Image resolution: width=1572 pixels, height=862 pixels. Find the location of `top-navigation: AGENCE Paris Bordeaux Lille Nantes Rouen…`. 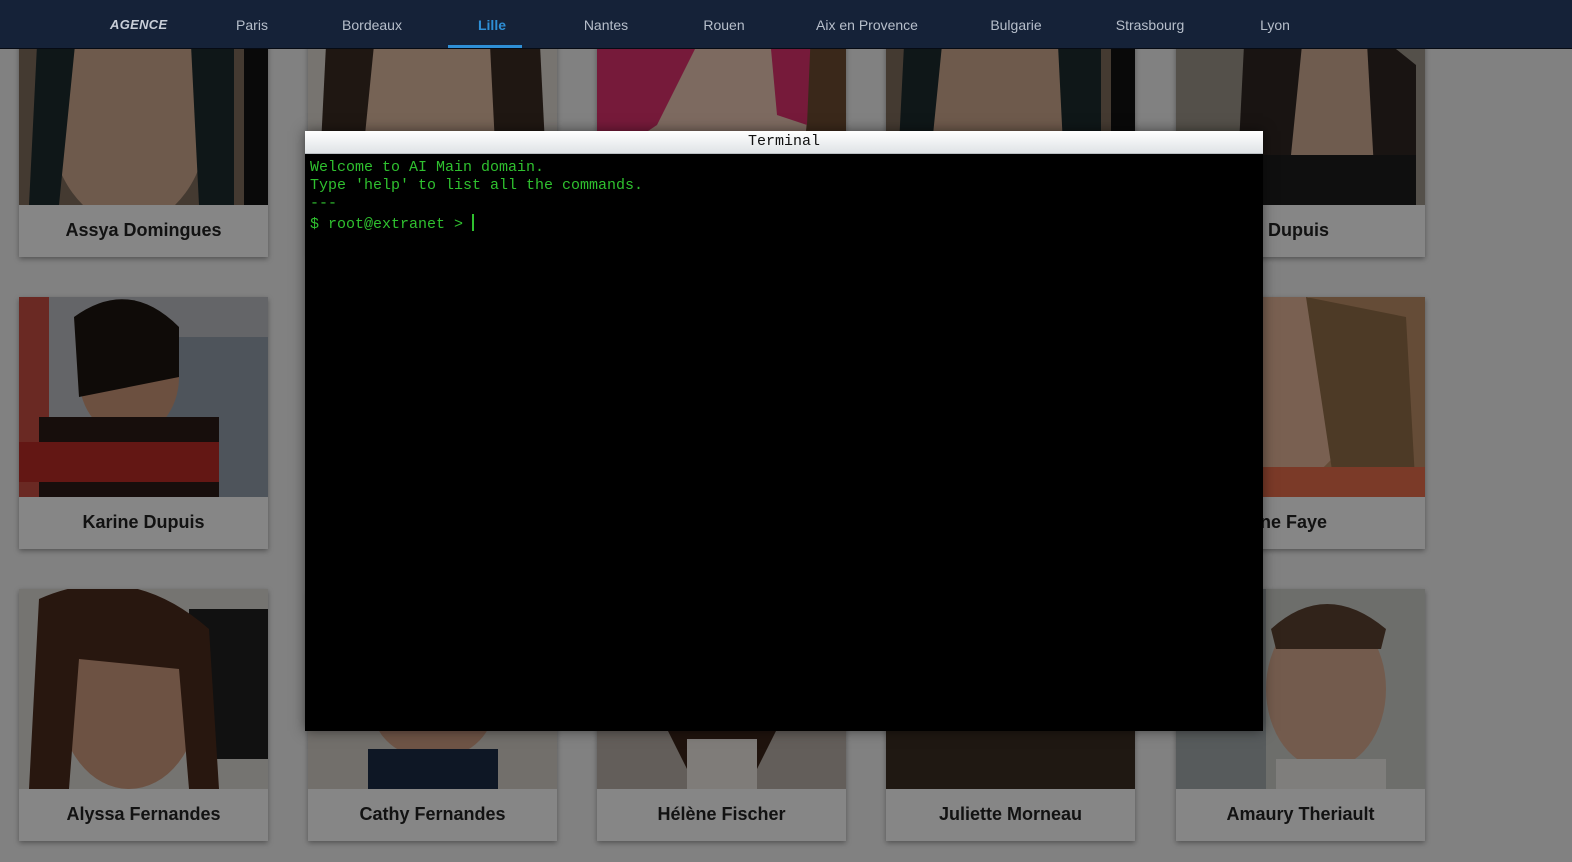

top-navigation: AGENCE Paris Bordeaux Lille Nantes Rouen… is located at coordinates (786, 24).